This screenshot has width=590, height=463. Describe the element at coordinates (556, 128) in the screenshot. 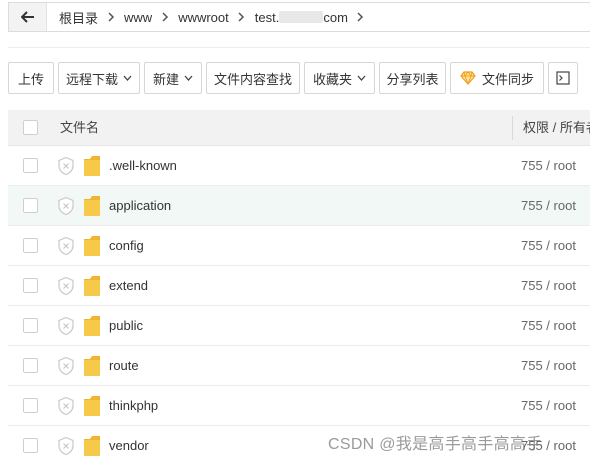

I see `column-header-perm: 权限 / 所有者` at that location.